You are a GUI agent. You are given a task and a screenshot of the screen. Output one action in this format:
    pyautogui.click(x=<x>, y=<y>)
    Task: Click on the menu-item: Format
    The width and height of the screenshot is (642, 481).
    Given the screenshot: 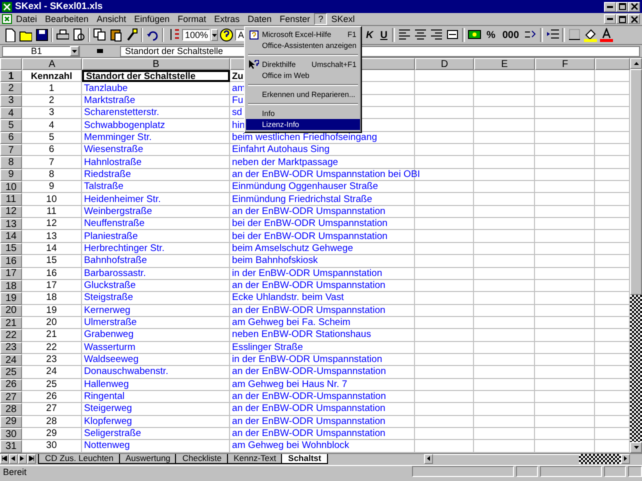 What is the action you would take?
    pyautogui.click(x=192, y=19)
    